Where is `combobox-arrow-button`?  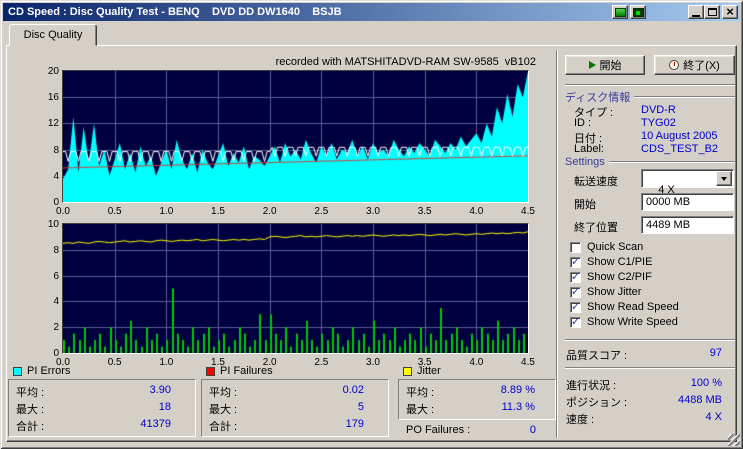
combobox-arrow-button is located at coordinates (724, 178).